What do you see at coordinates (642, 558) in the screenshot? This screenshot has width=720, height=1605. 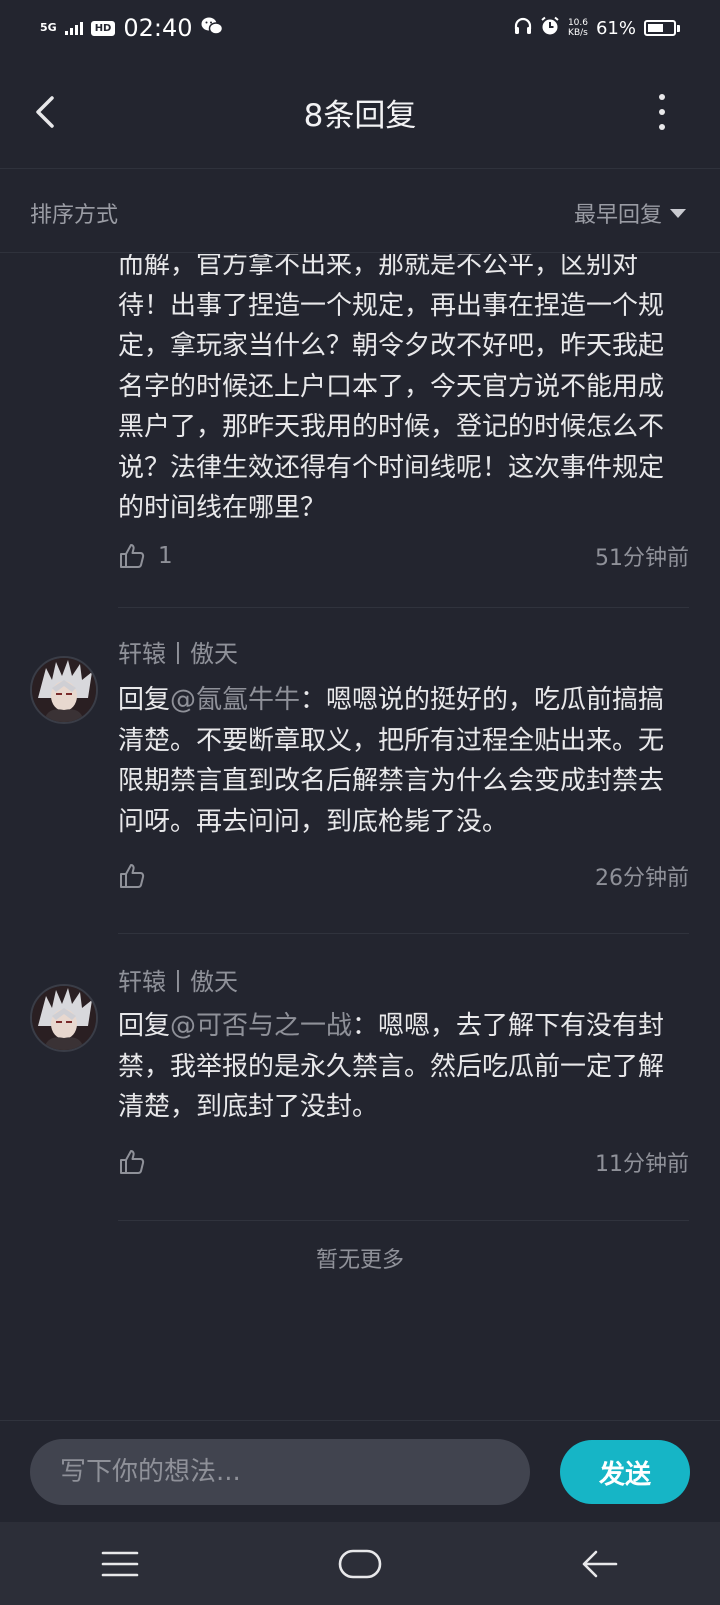 I see `reply-time: 51分钟前` at bounding box center [642, 558].